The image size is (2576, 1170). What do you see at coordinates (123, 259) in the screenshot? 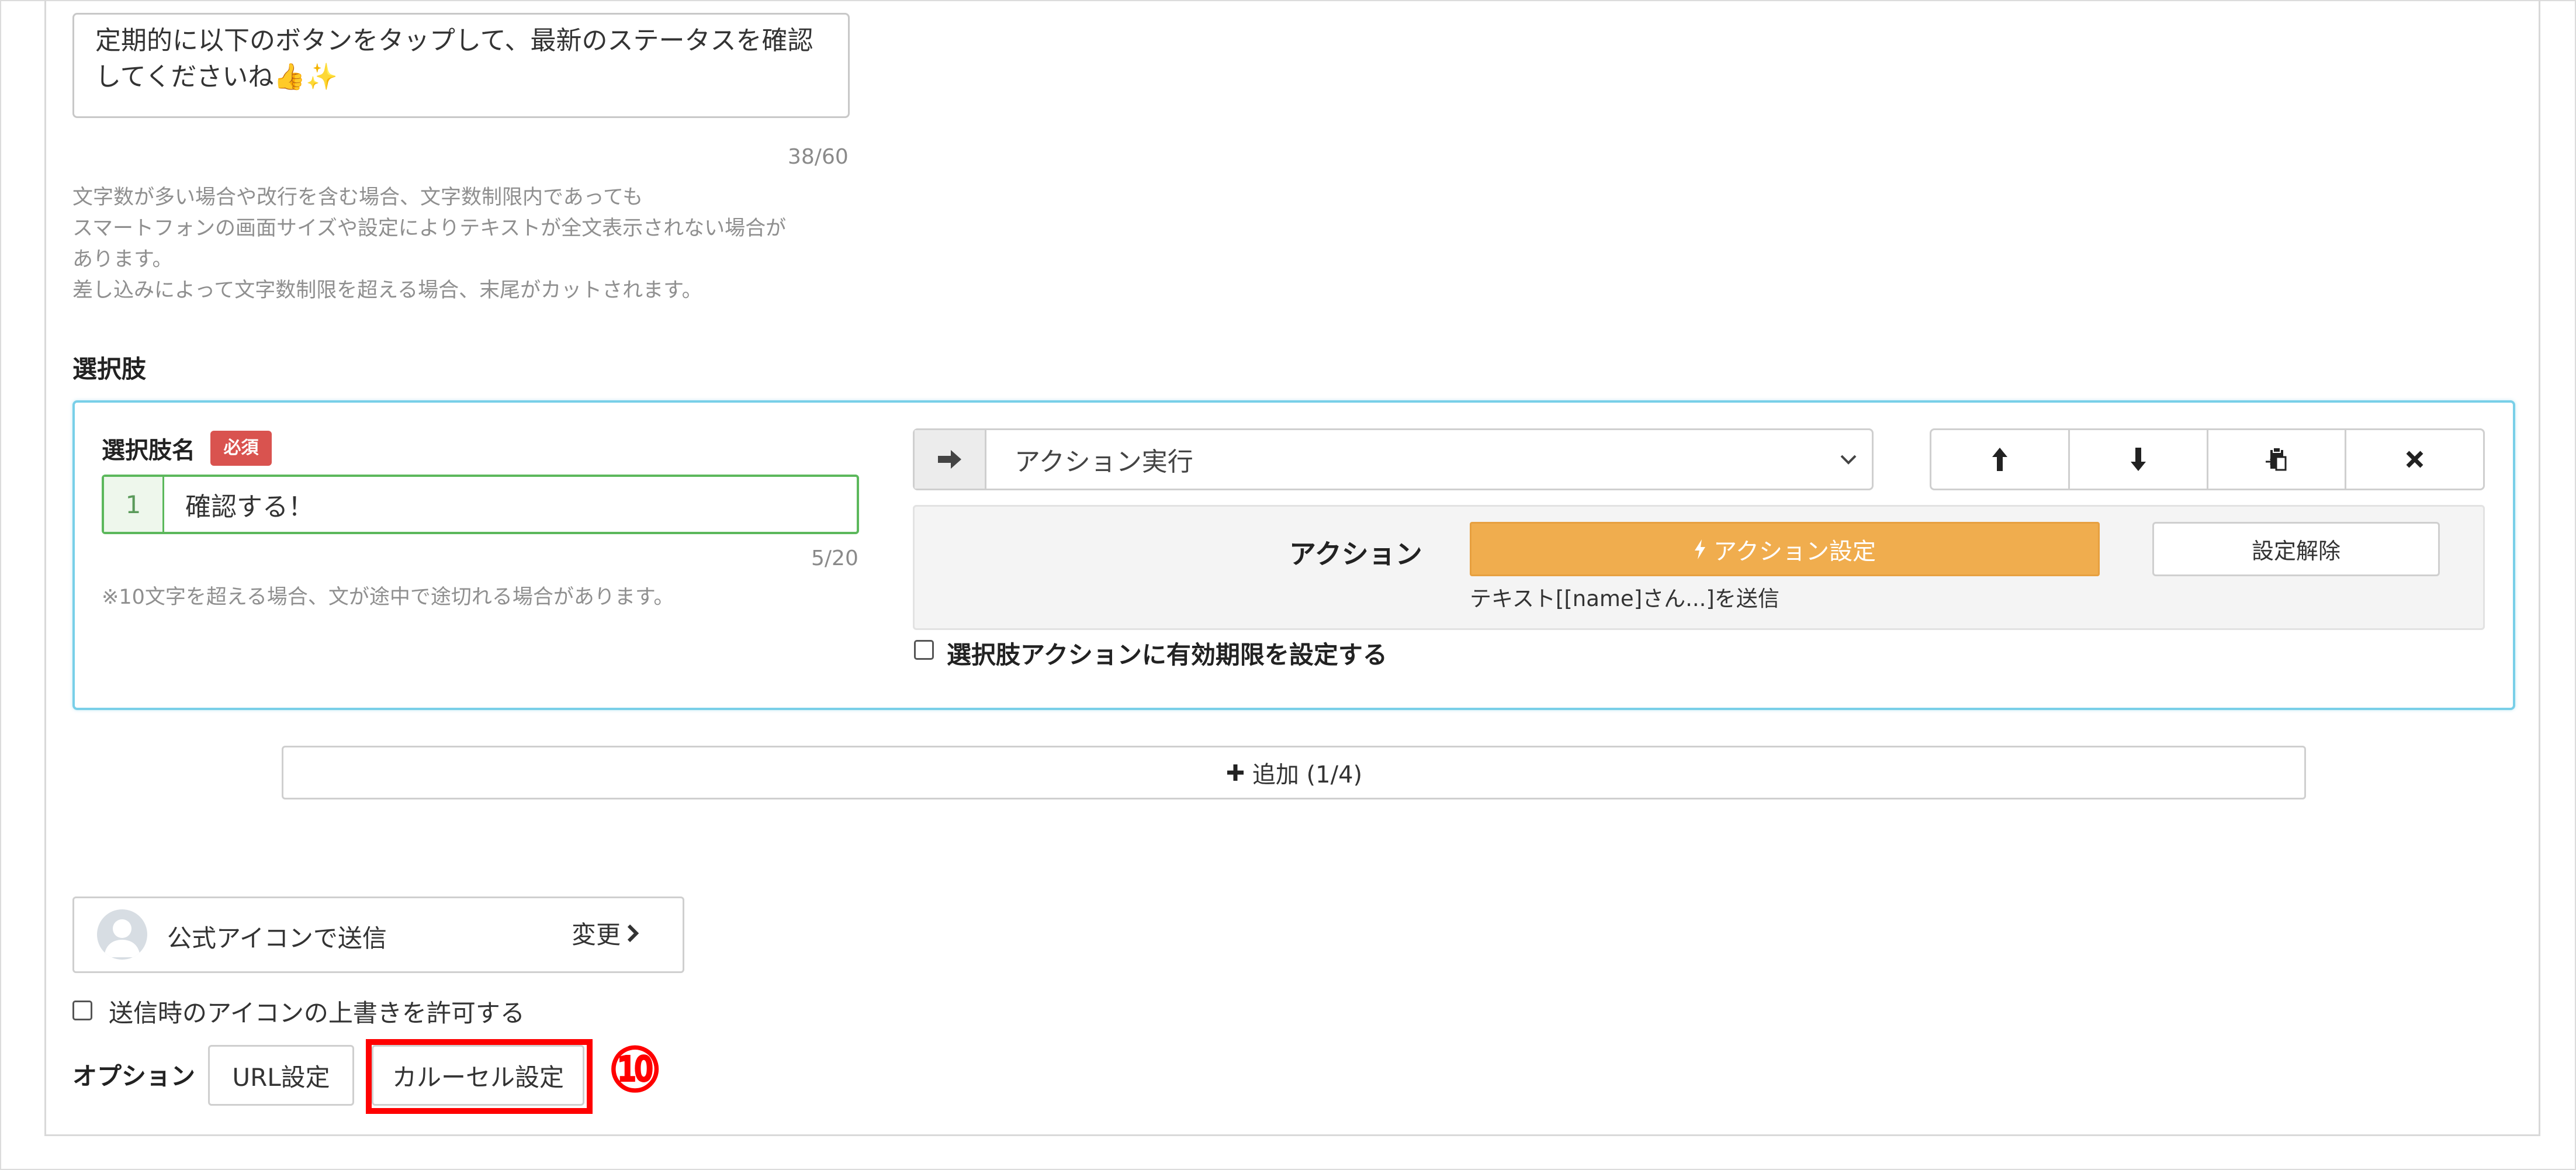
I see `help-line: あります。` at bounding box center [123, 259].